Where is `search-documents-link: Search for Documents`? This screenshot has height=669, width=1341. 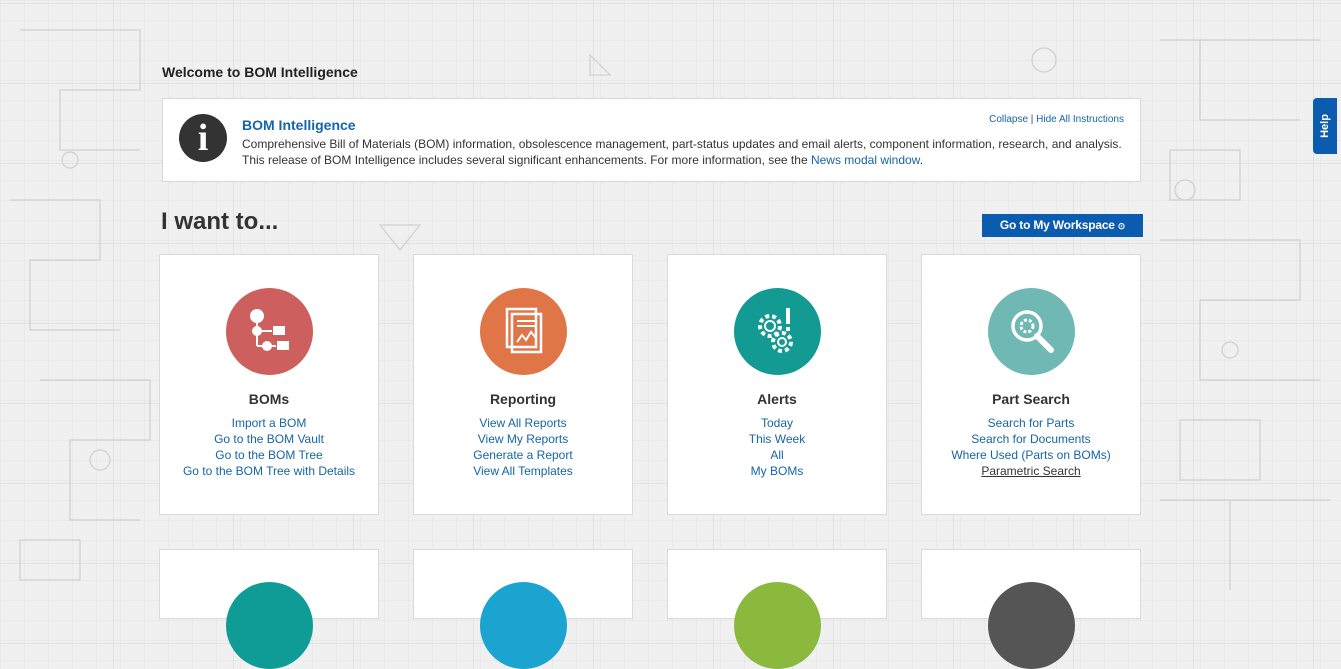 search-documents-link: Search for Documents is located at coordinates (1031, 439).